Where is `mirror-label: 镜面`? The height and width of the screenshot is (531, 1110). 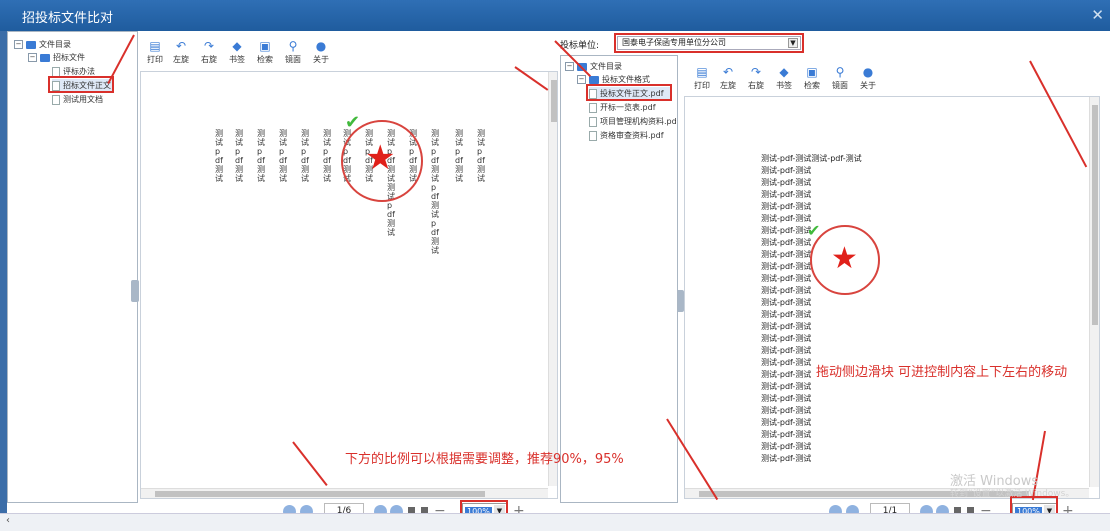
mirror-label: 镜面 is located at coordinates (293, 59).